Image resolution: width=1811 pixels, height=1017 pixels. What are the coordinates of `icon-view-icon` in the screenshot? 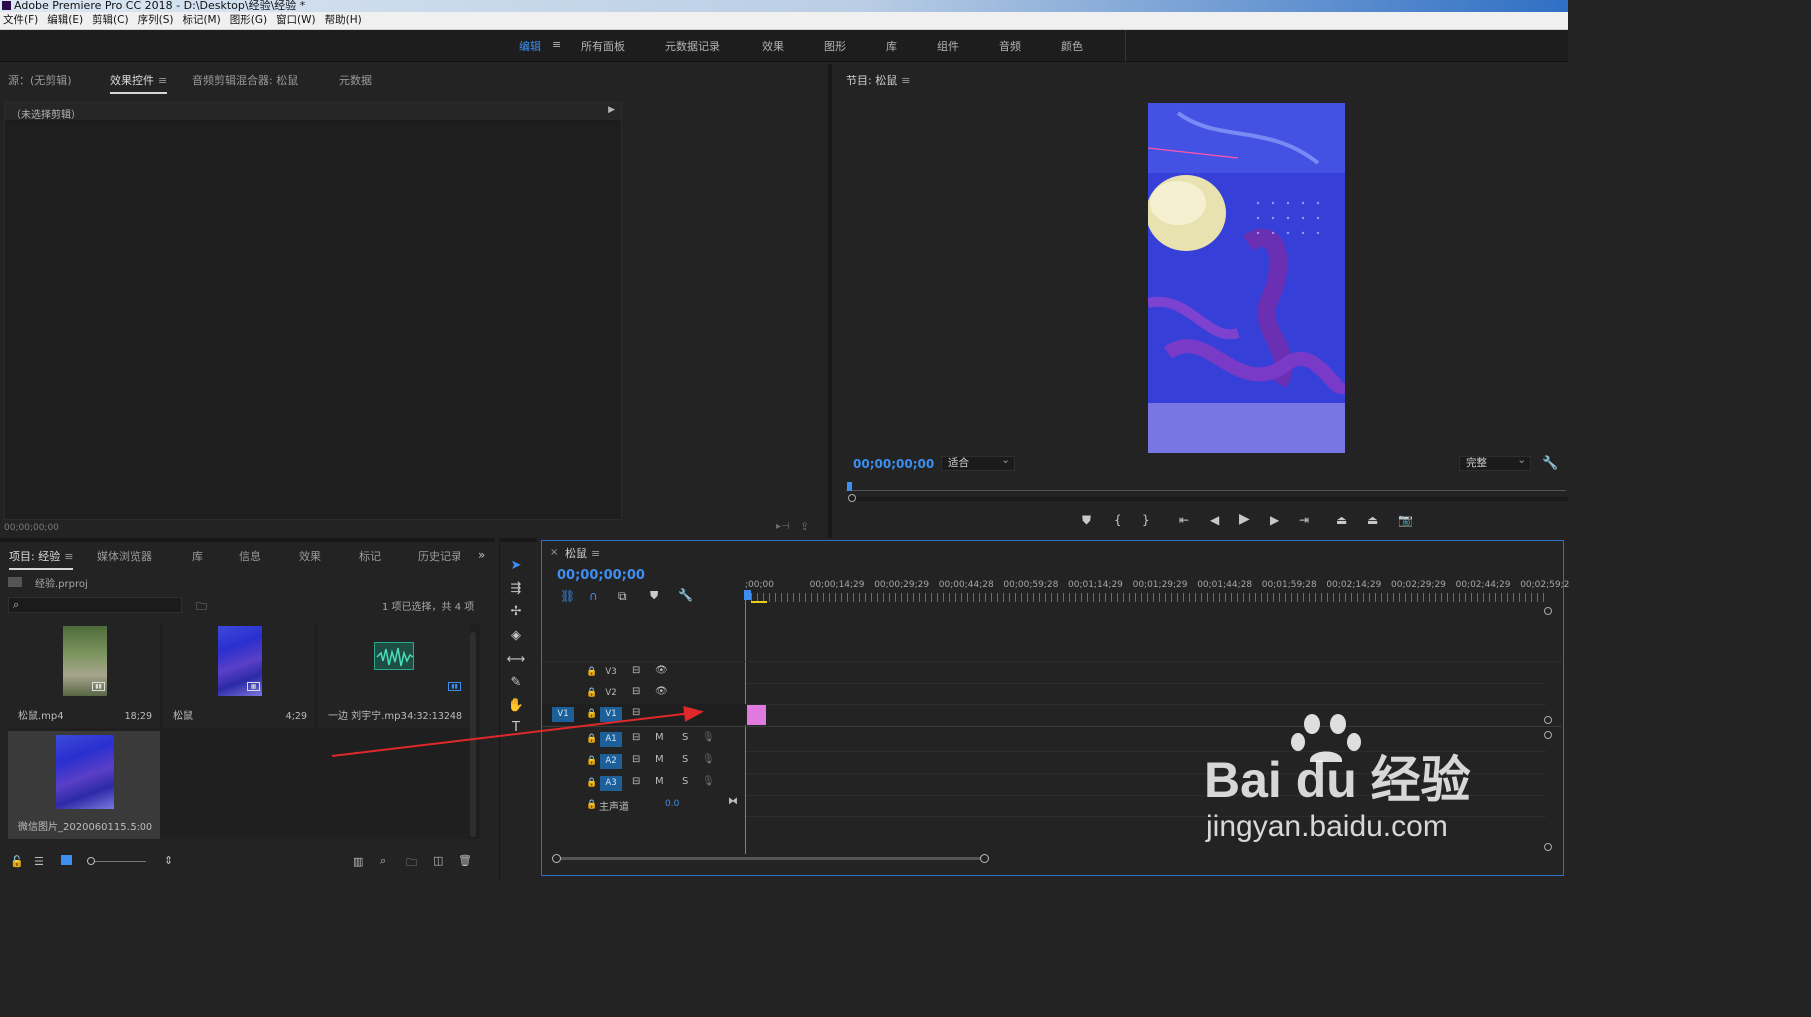 It's located at (66, 860).